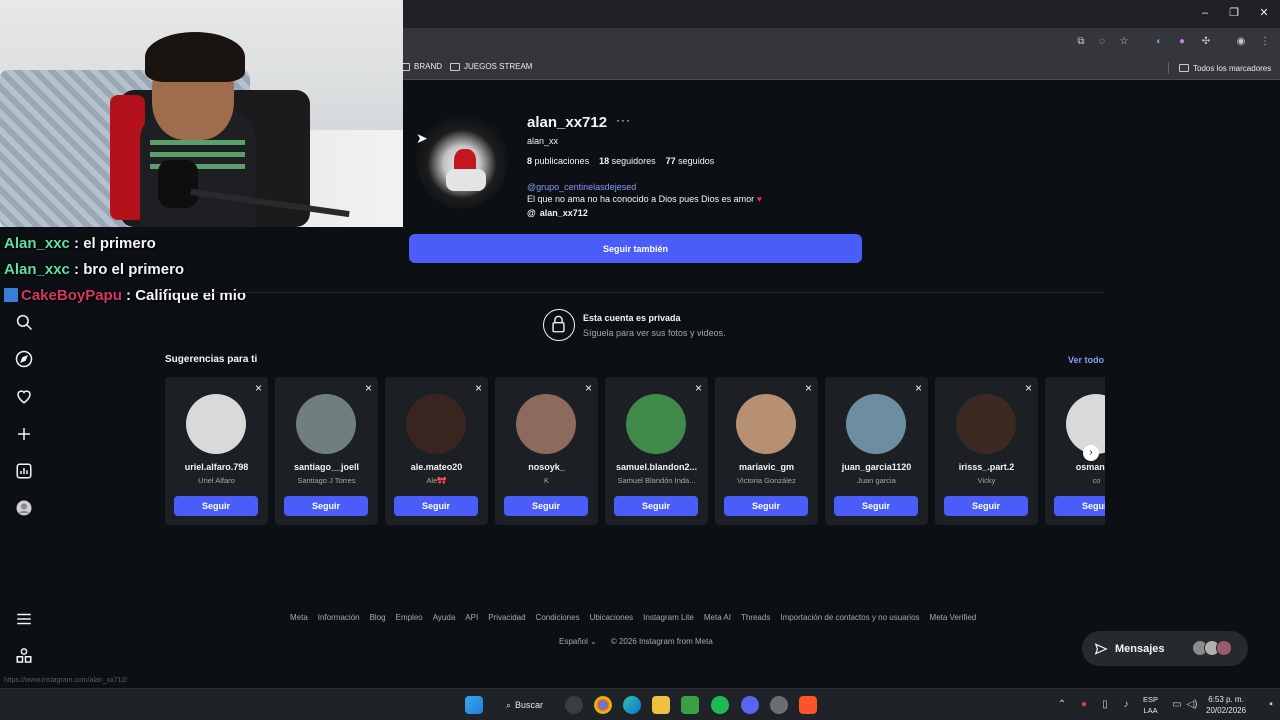 This screenshot has height=720, width=1280. What do you see at coordinates (471, 617) in the screenshot?
I see `footer-link: API` at bounding box center [471, 617].